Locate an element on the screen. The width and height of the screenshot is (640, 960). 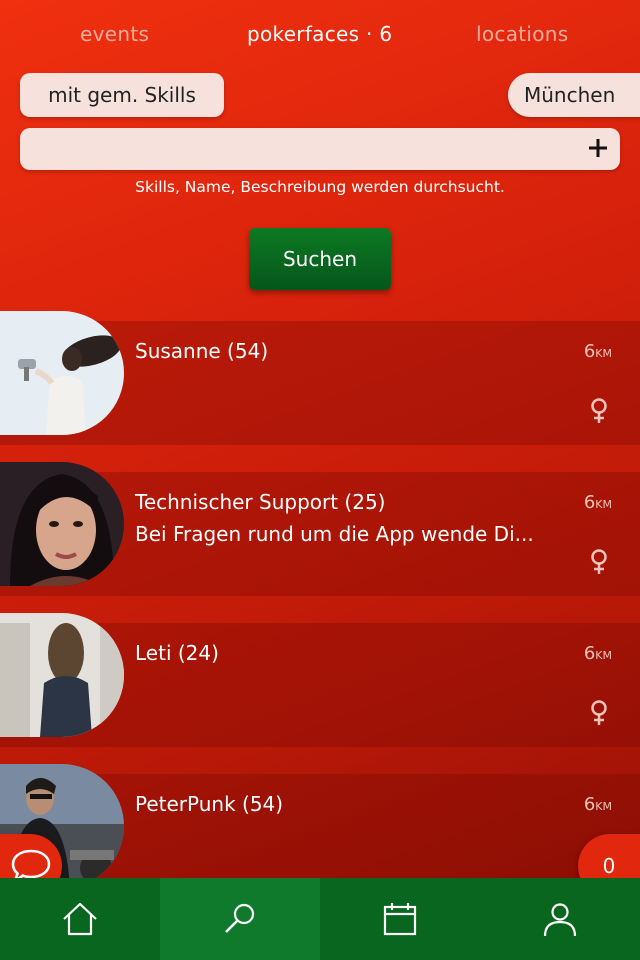
result-name: PeterPunk (54) is located at coordinates (209, 804).